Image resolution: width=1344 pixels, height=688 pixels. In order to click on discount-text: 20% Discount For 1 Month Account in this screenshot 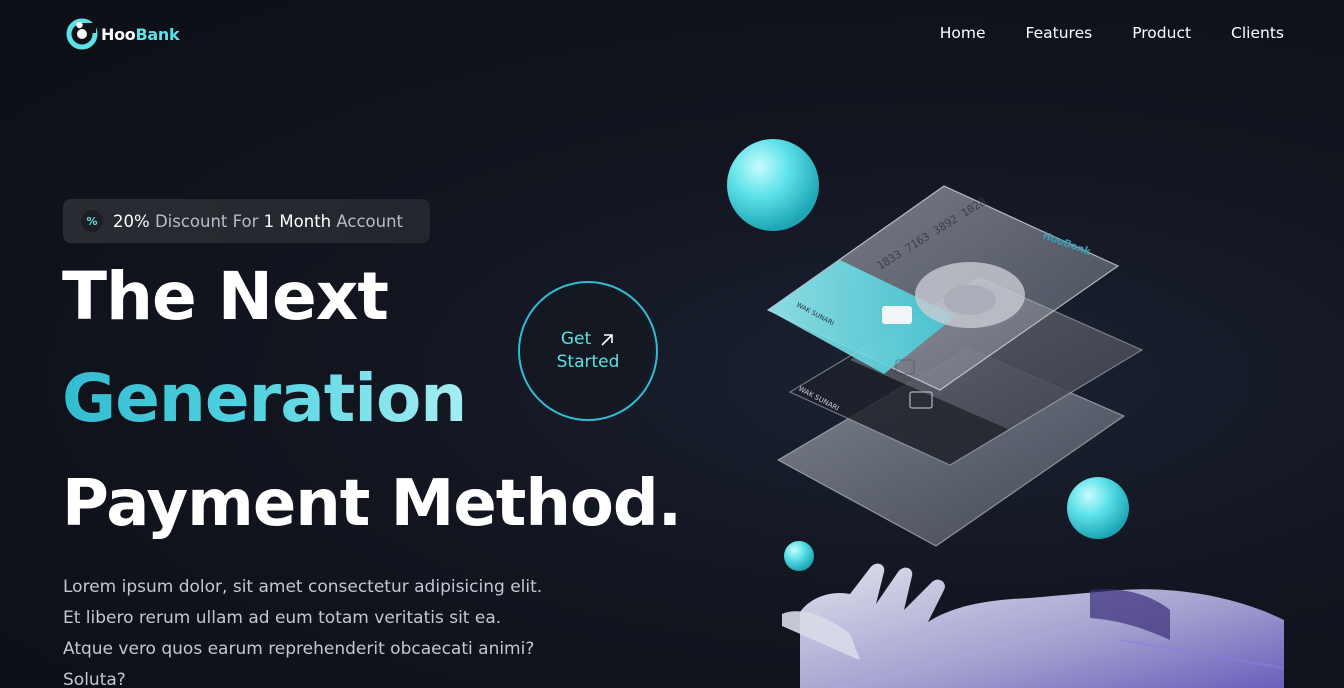, I will do `click(258, 221)`.